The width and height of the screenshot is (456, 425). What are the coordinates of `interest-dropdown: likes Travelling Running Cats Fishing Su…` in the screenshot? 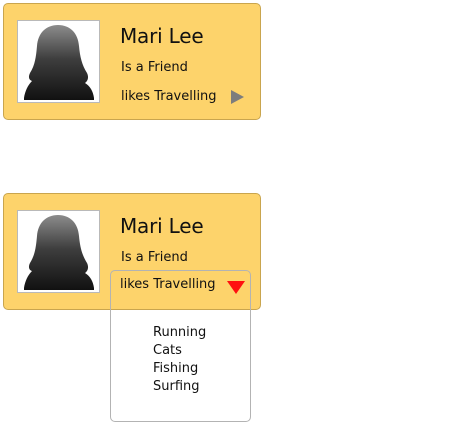 It's located at (180, 346).